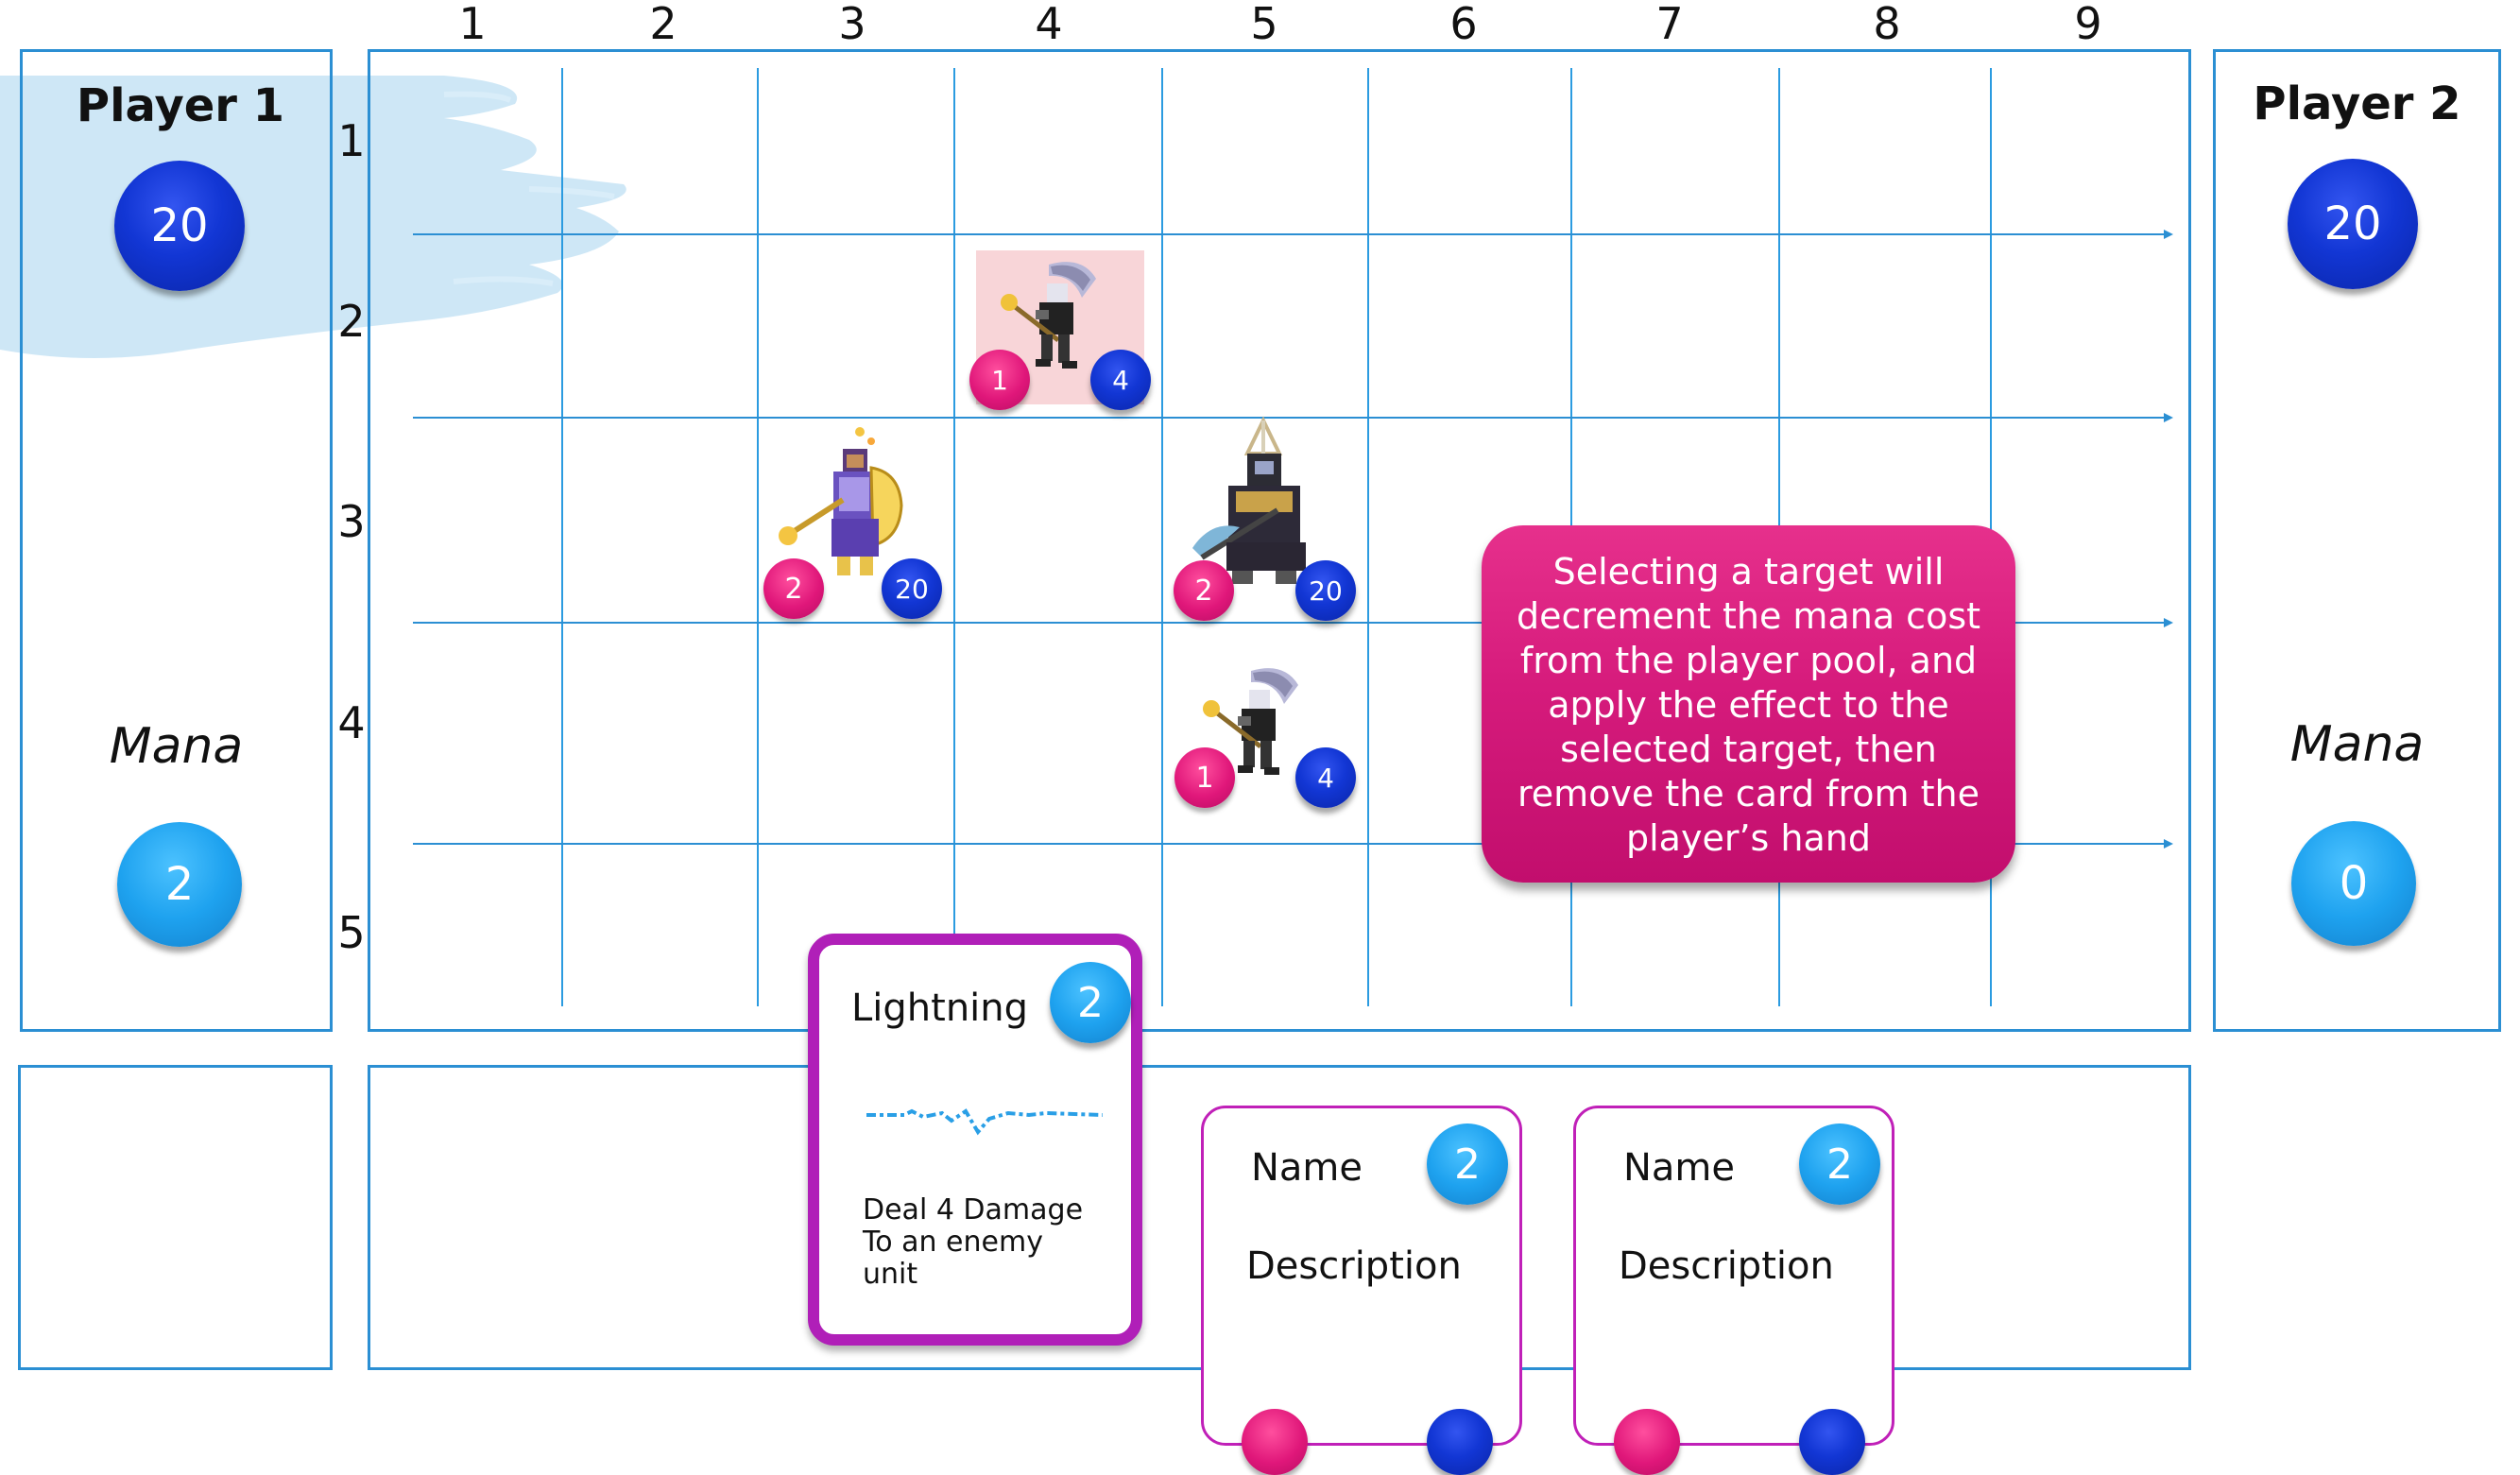 This screenshot has width=2520, height=1475. What do you see at coordinates (2353, 224) in the screenshot?
I see `player2-health-badge: 20` at bounding box center [2353, 224].